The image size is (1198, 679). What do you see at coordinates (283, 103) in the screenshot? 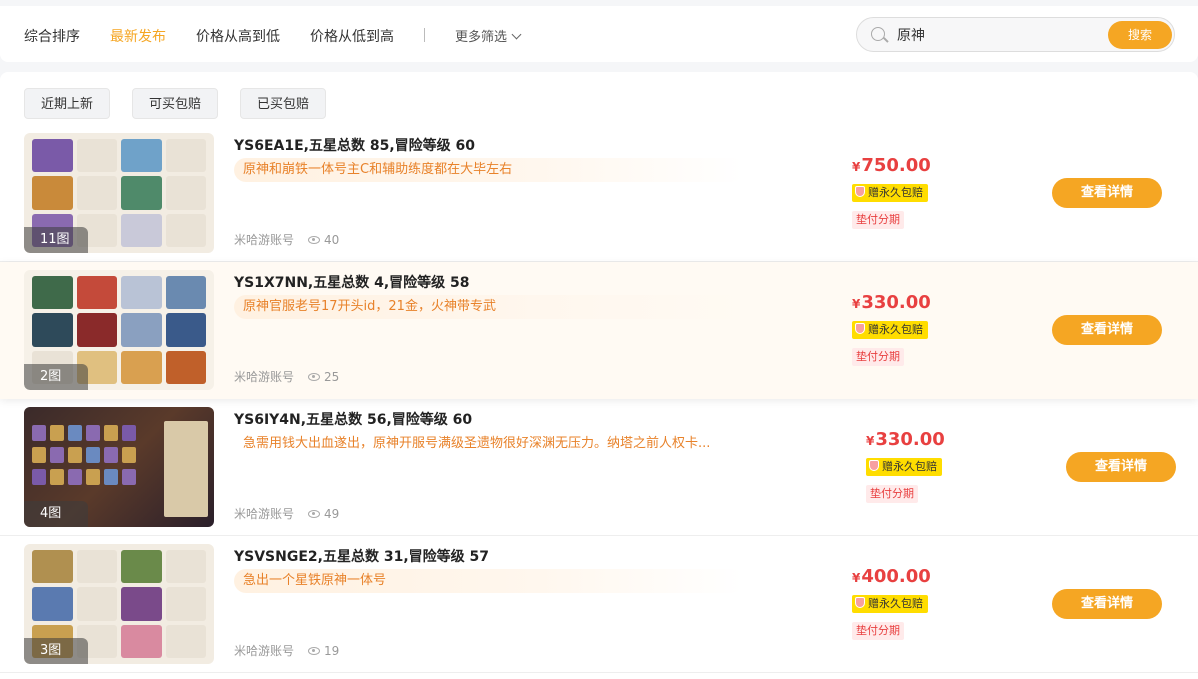
I see `filter-chip-insured: 已买包赔` at bounding box center [283, 103].